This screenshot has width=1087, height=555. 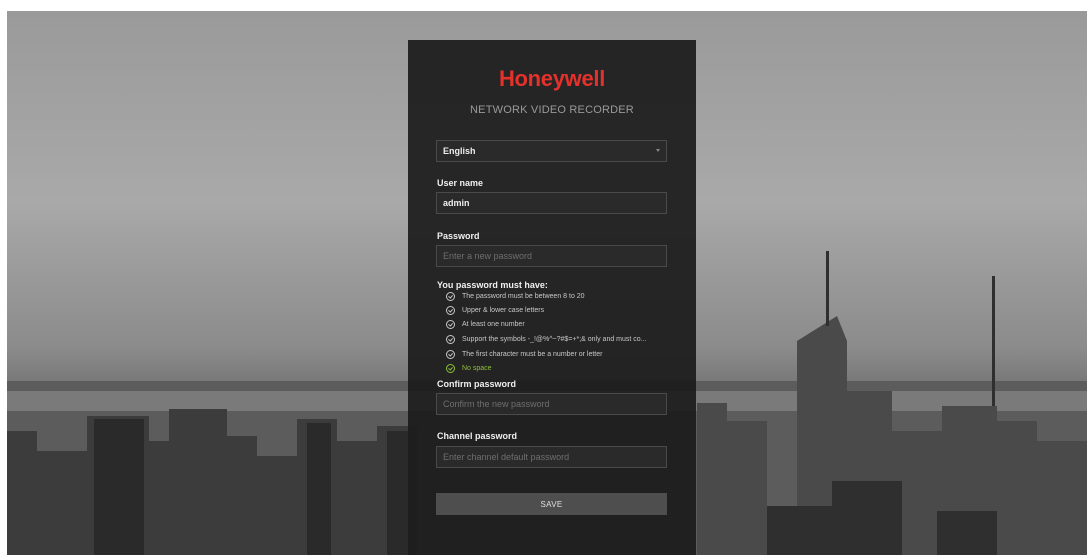 What do you see at coordinates (458, 236) in the screenshot?
I see `password-label: Password` at bounding box center [458, 236].